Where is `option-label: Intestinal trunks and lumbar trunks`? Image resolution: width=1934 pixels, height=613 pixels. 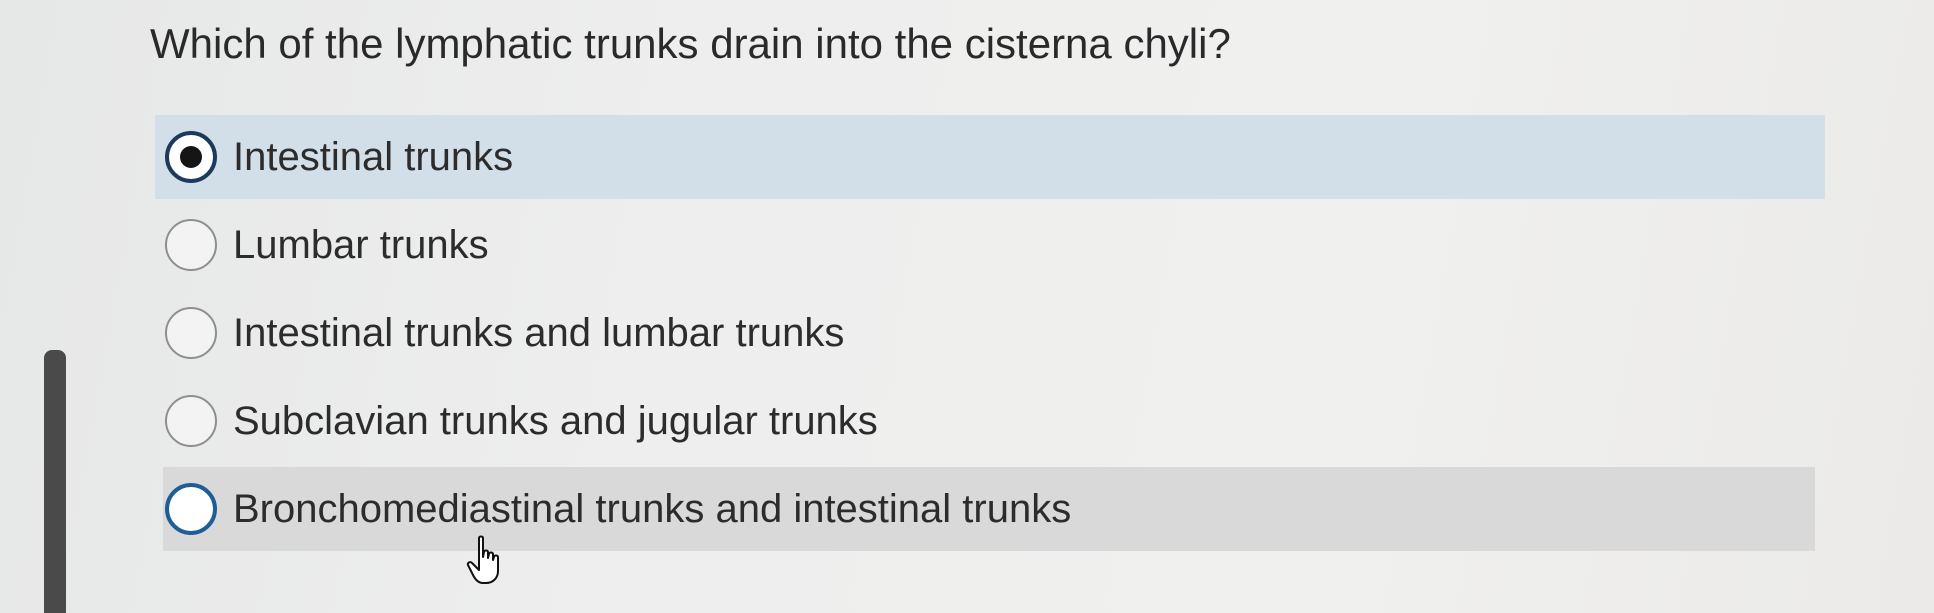 option-label: Intestinal trunks and lumbar trunks is located at coordinates (539, 333).